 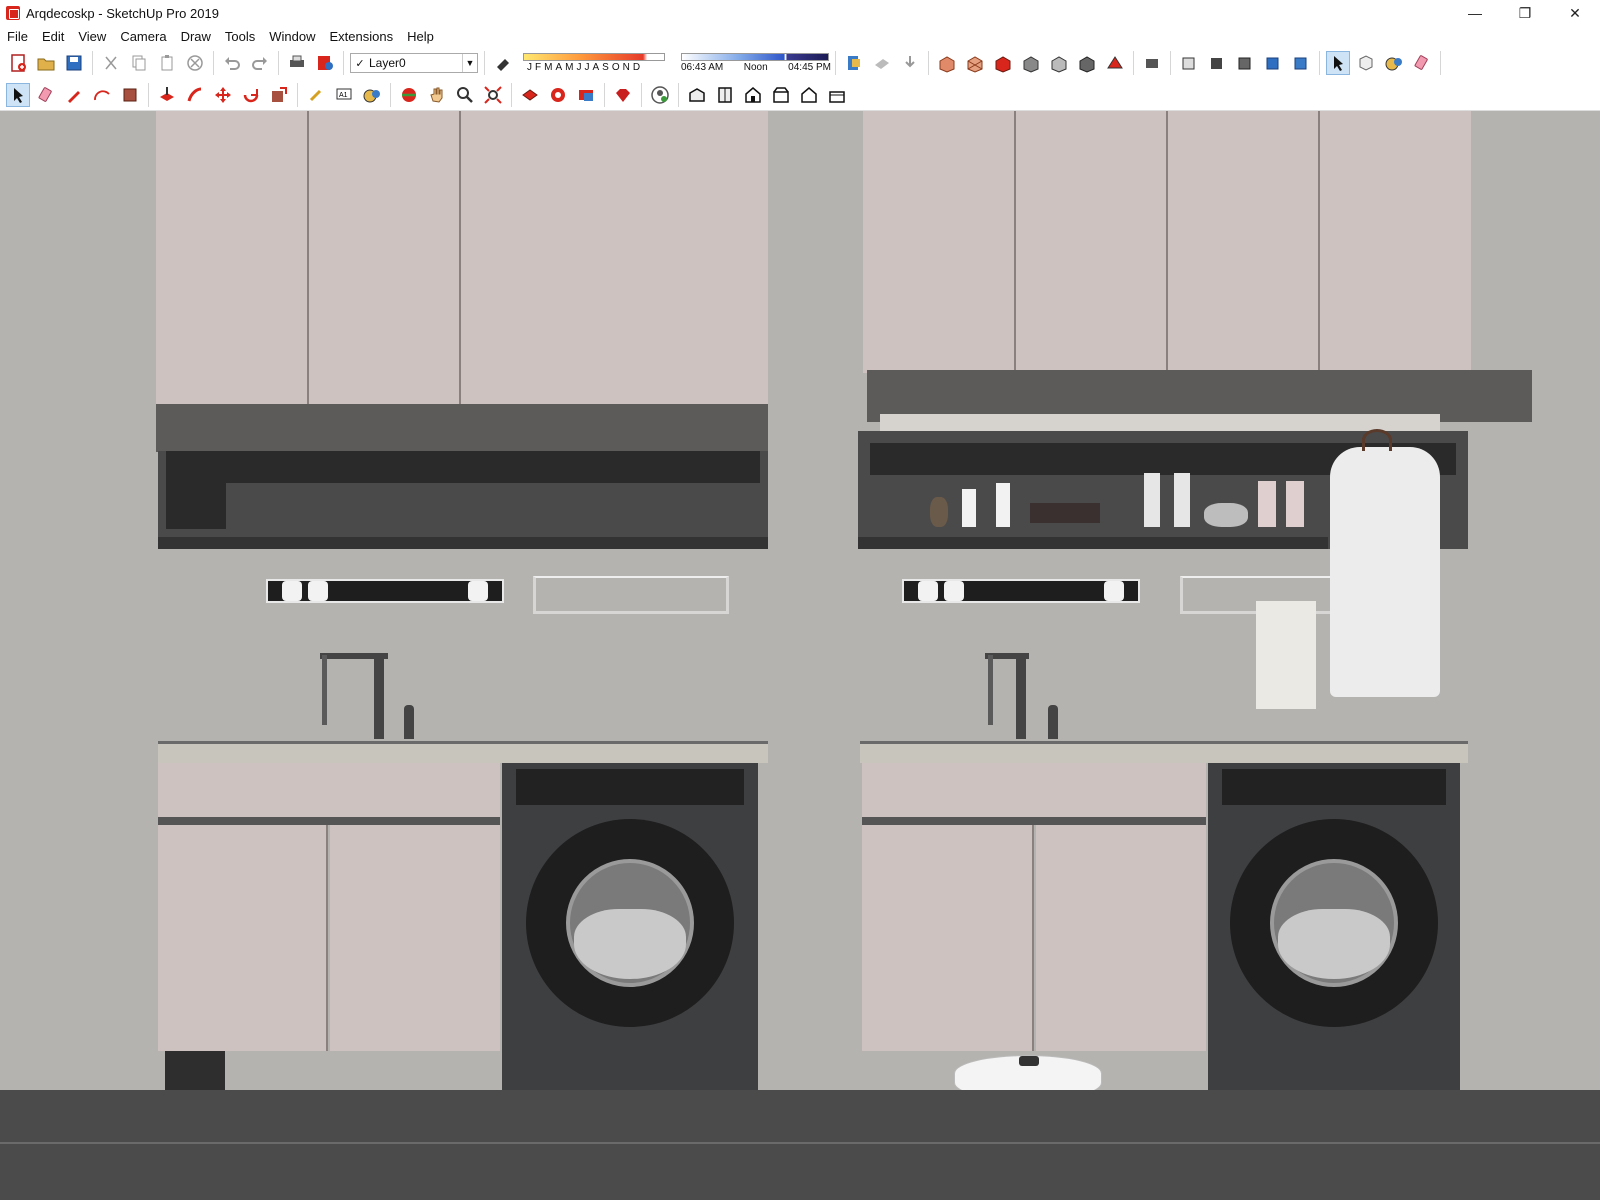 I want to click on wireframe-icon, so click(x=1003, y=63).